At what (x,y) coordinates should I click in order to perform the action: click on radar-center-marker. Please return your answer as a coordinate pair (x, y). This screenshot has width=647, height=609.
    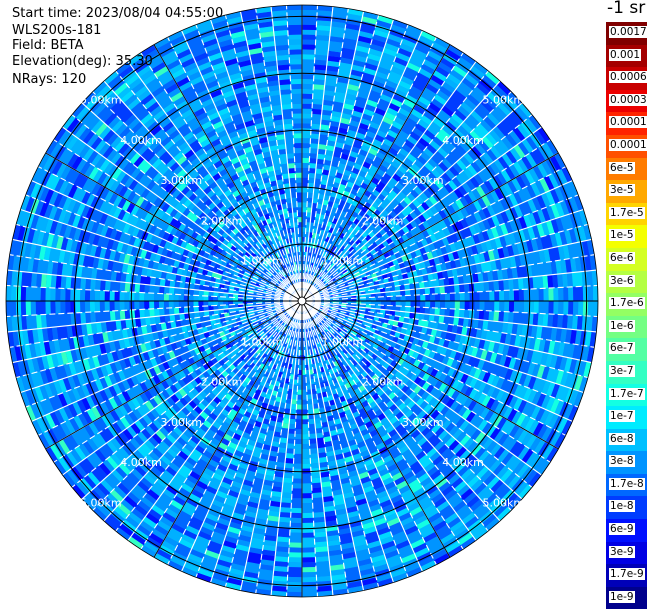
    Looking at the image, I should click on (302, 301).